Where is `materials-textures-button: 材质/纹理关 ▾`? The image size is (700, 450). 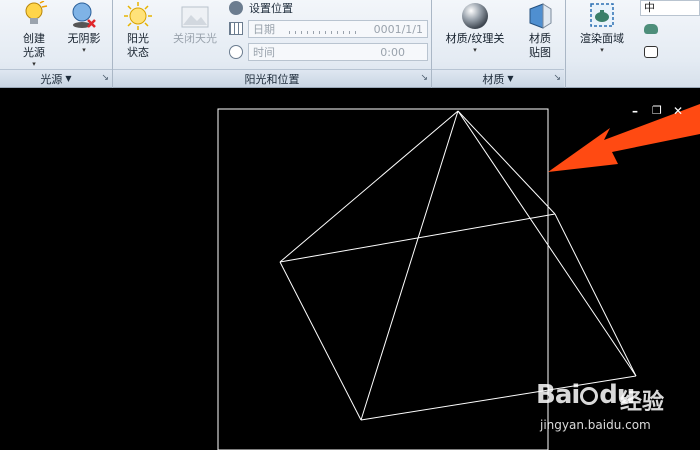 materials-textures-button: 材质/纹理关 ▾ is located at coordinates (475, 27).